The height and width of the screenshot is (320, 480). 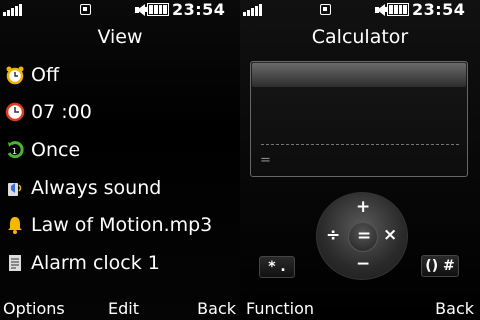 What do you see at coordinates (15, 225) in the screenshot?
I see `bell-icon` at bounding box center [15, 225].